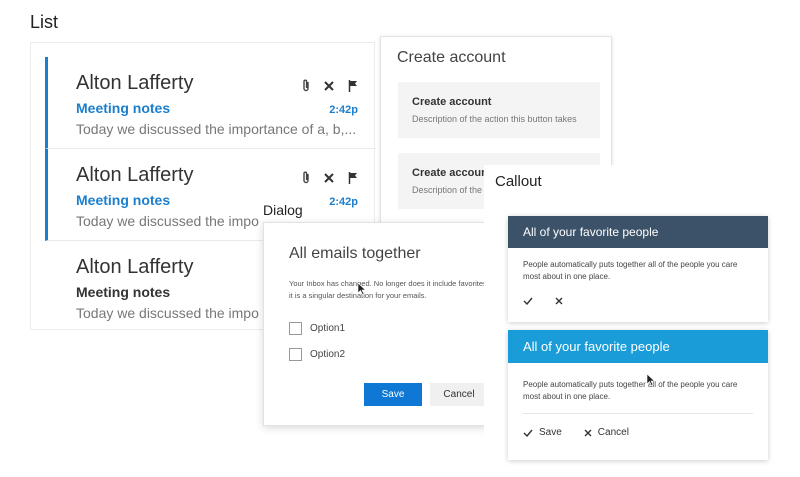  Describe the element at coordinates (613, 432) in the screenshot. I see `cancel-action-label: Cancel` at that location.